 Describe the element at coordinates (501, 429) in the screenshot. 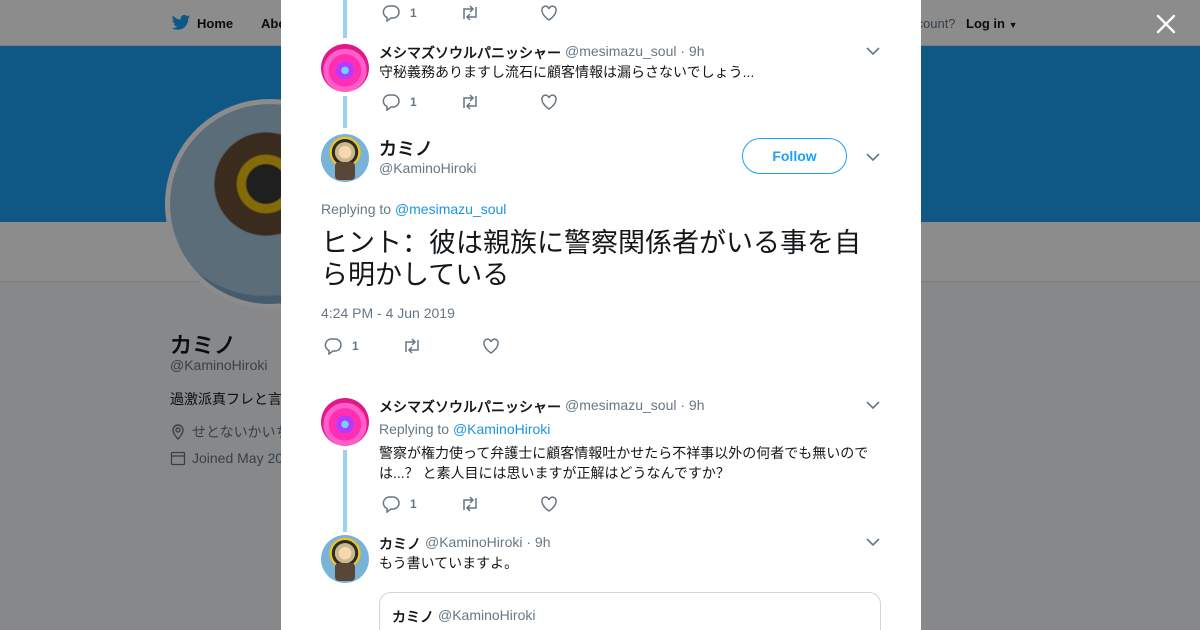

I see `replying-to-link: @KaminoHiroki` at that location.